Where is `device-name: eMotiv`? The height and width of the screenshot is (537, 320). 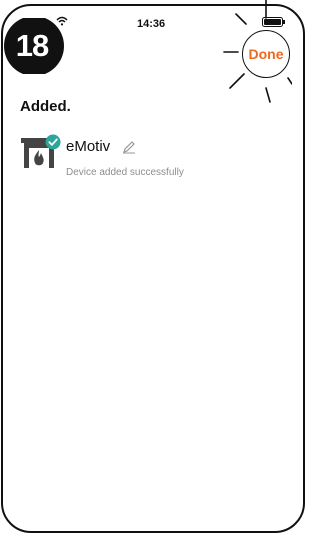
device-name: eMotiv is located at coordinates (88, 146).